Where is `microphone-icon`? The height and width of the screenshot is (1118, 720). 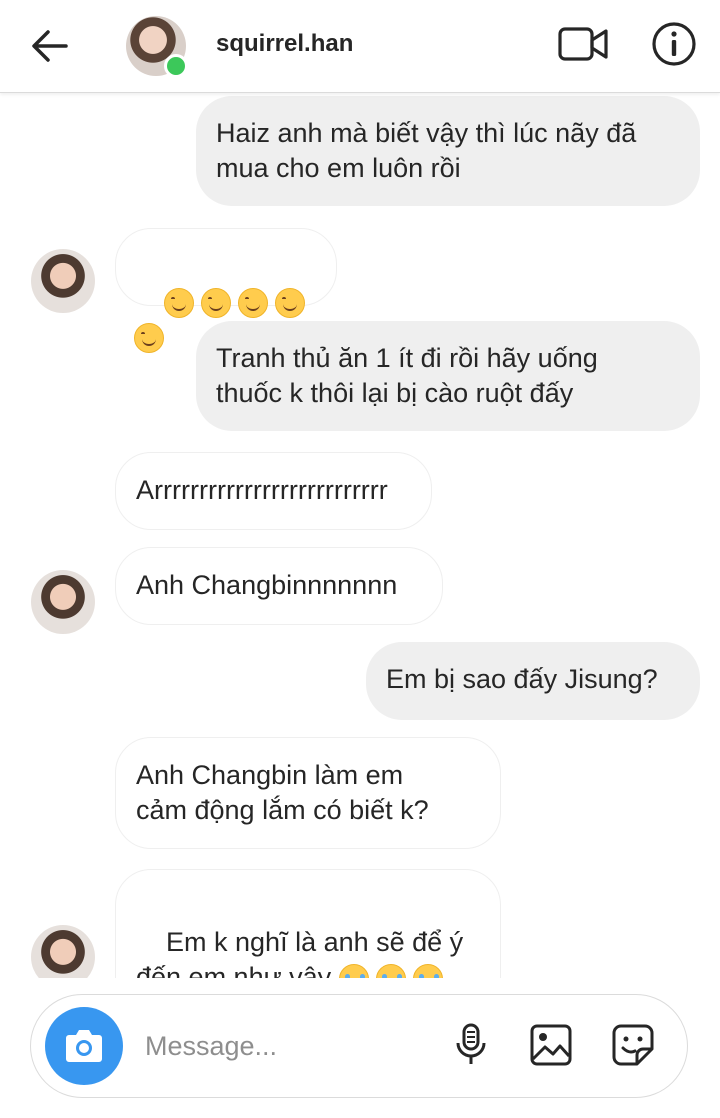 microphone-icon is located at coordinates (471, 1045).